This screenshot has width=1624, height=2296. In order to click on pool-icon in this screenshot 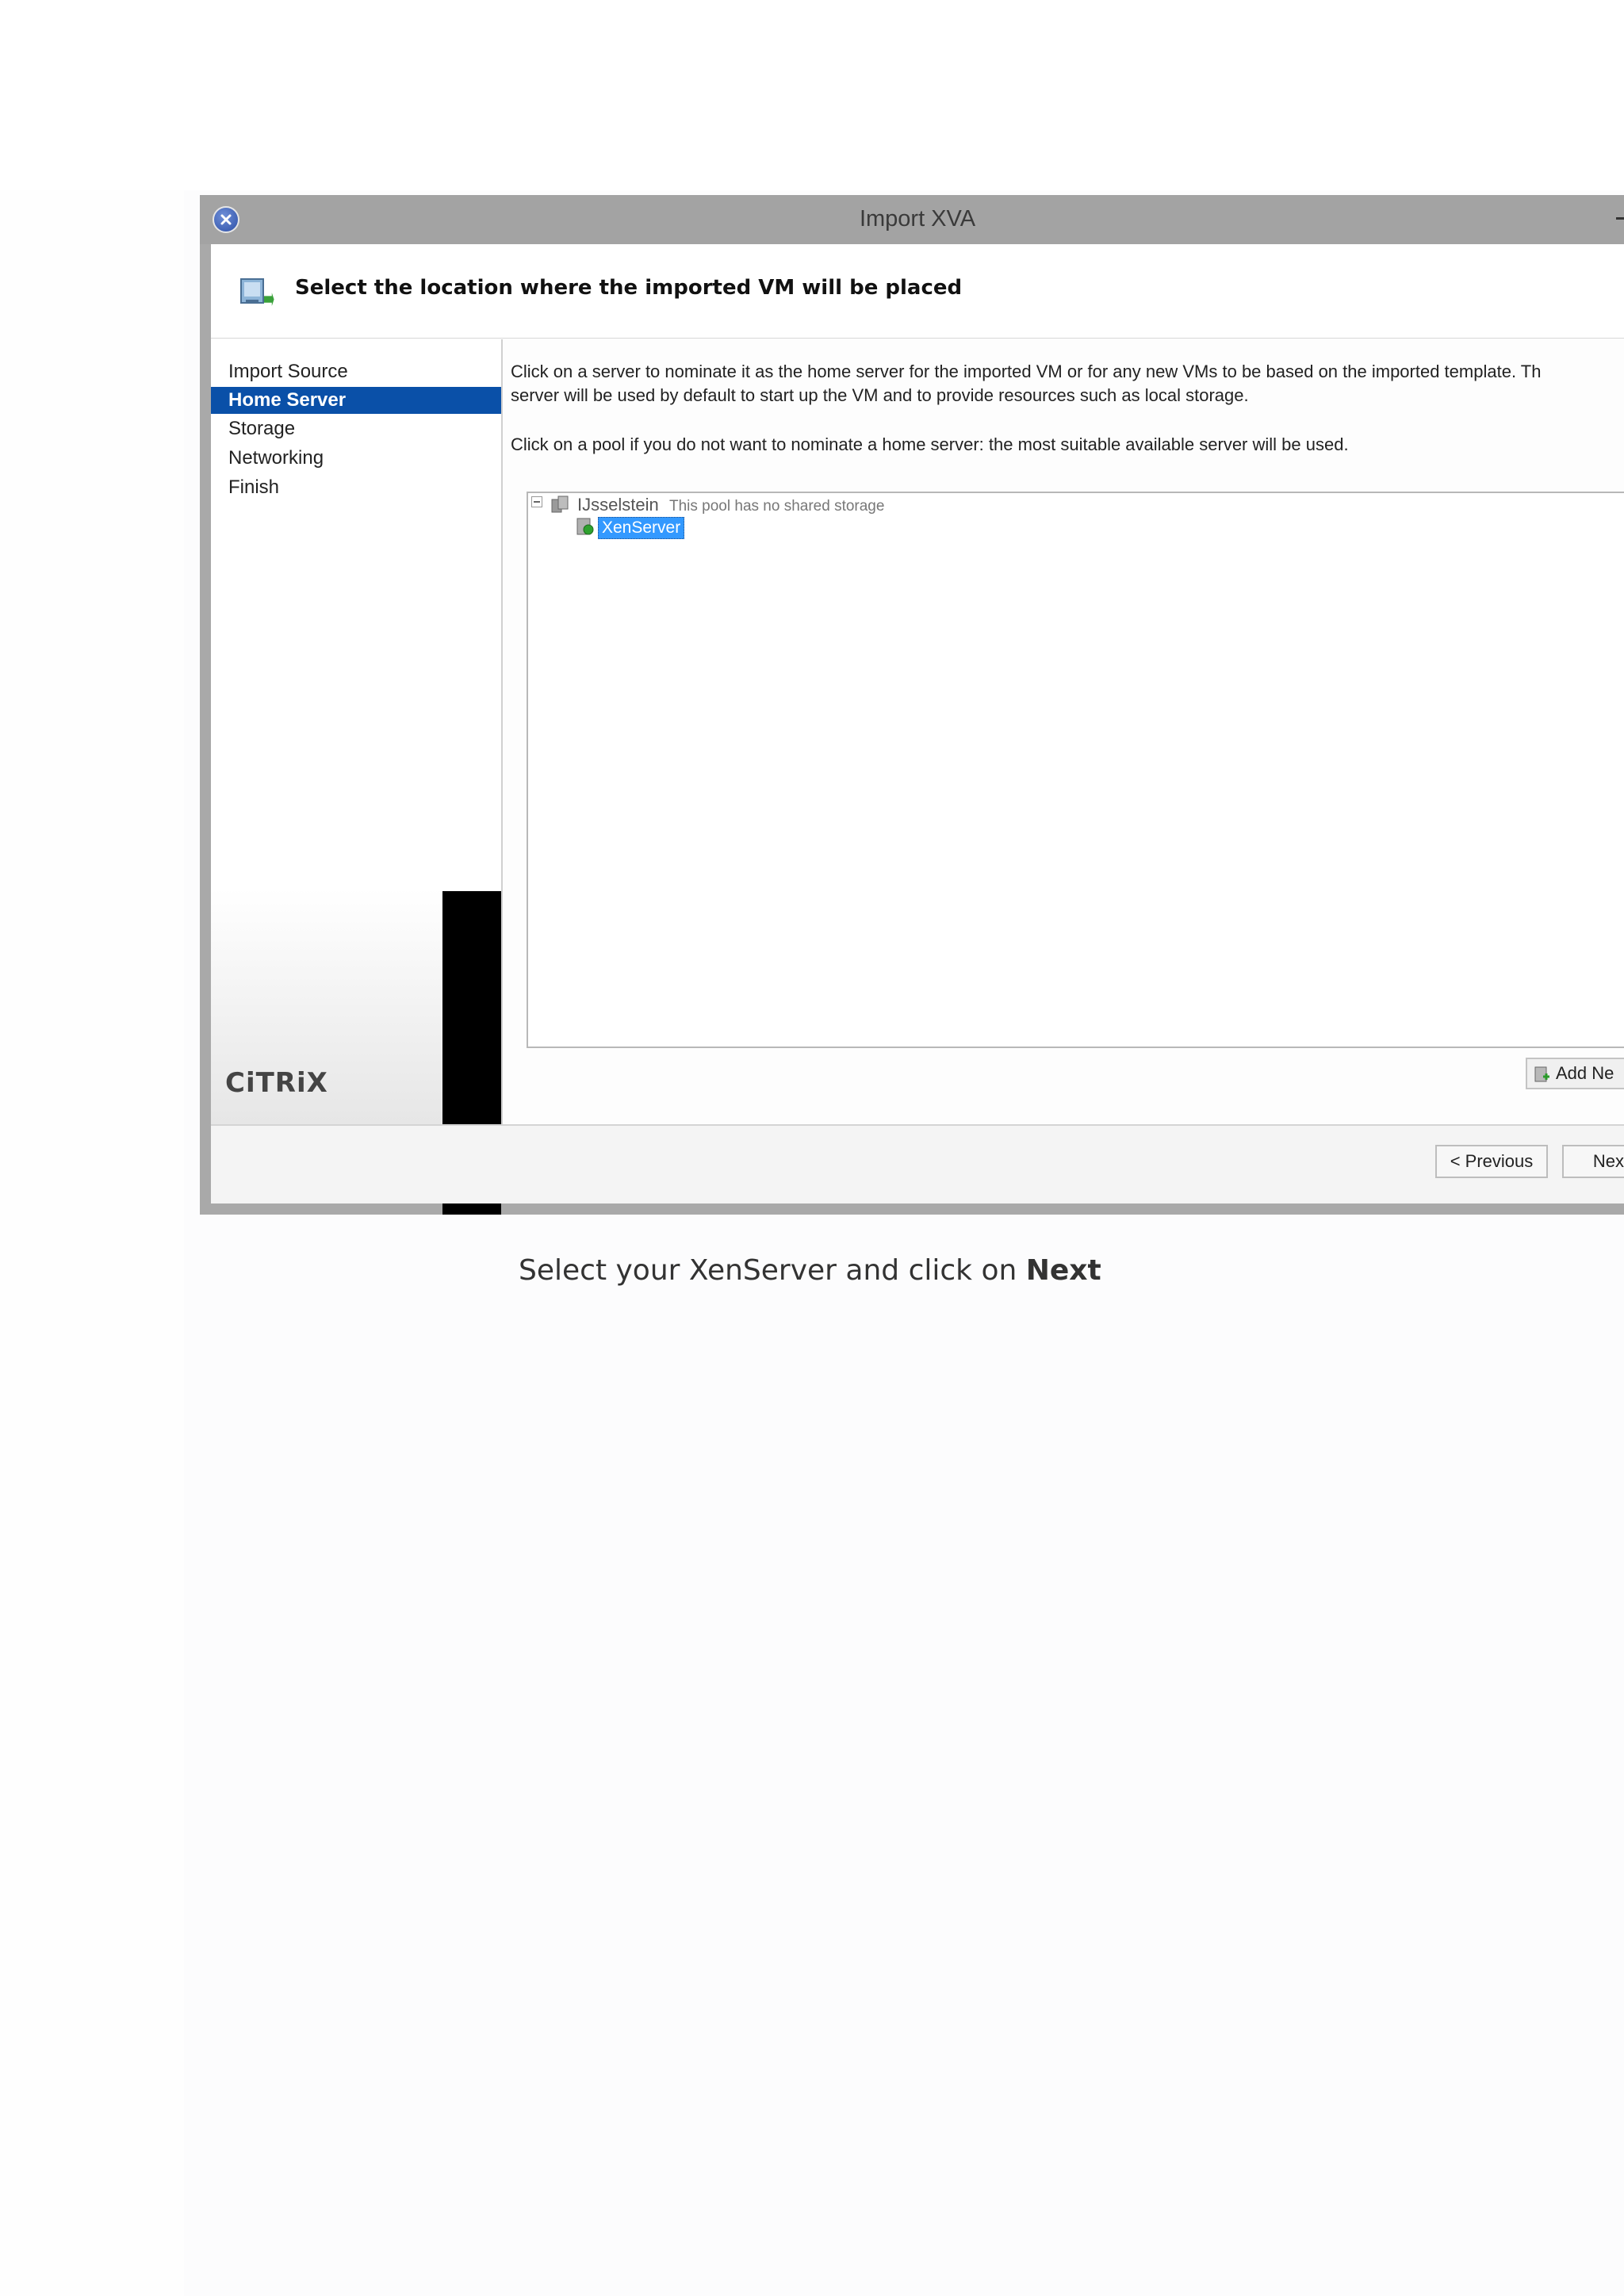, I will do `click(560, 506)`.